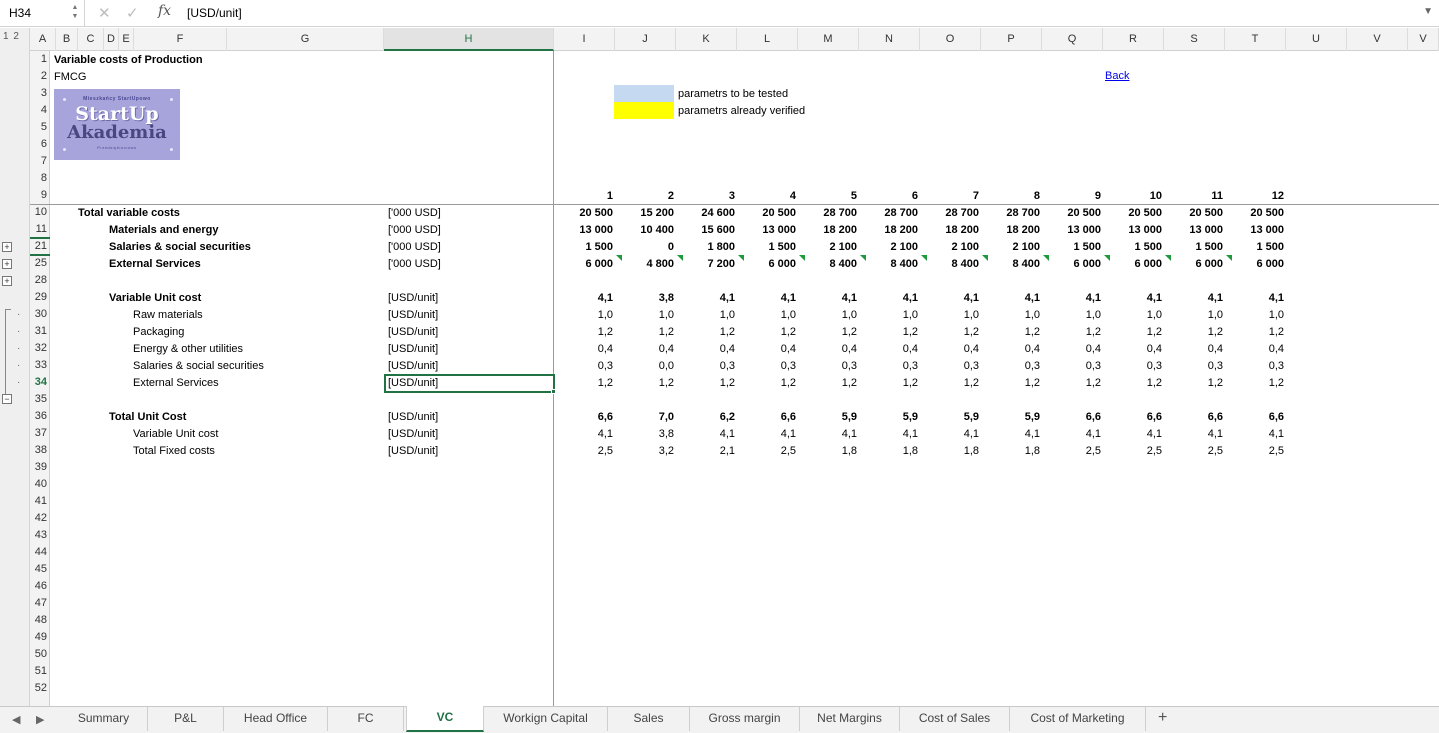  What do you see at coordinates (469, 383) in the screenshot?
I see `active-cell-outline` at bounding box center [469, 383].